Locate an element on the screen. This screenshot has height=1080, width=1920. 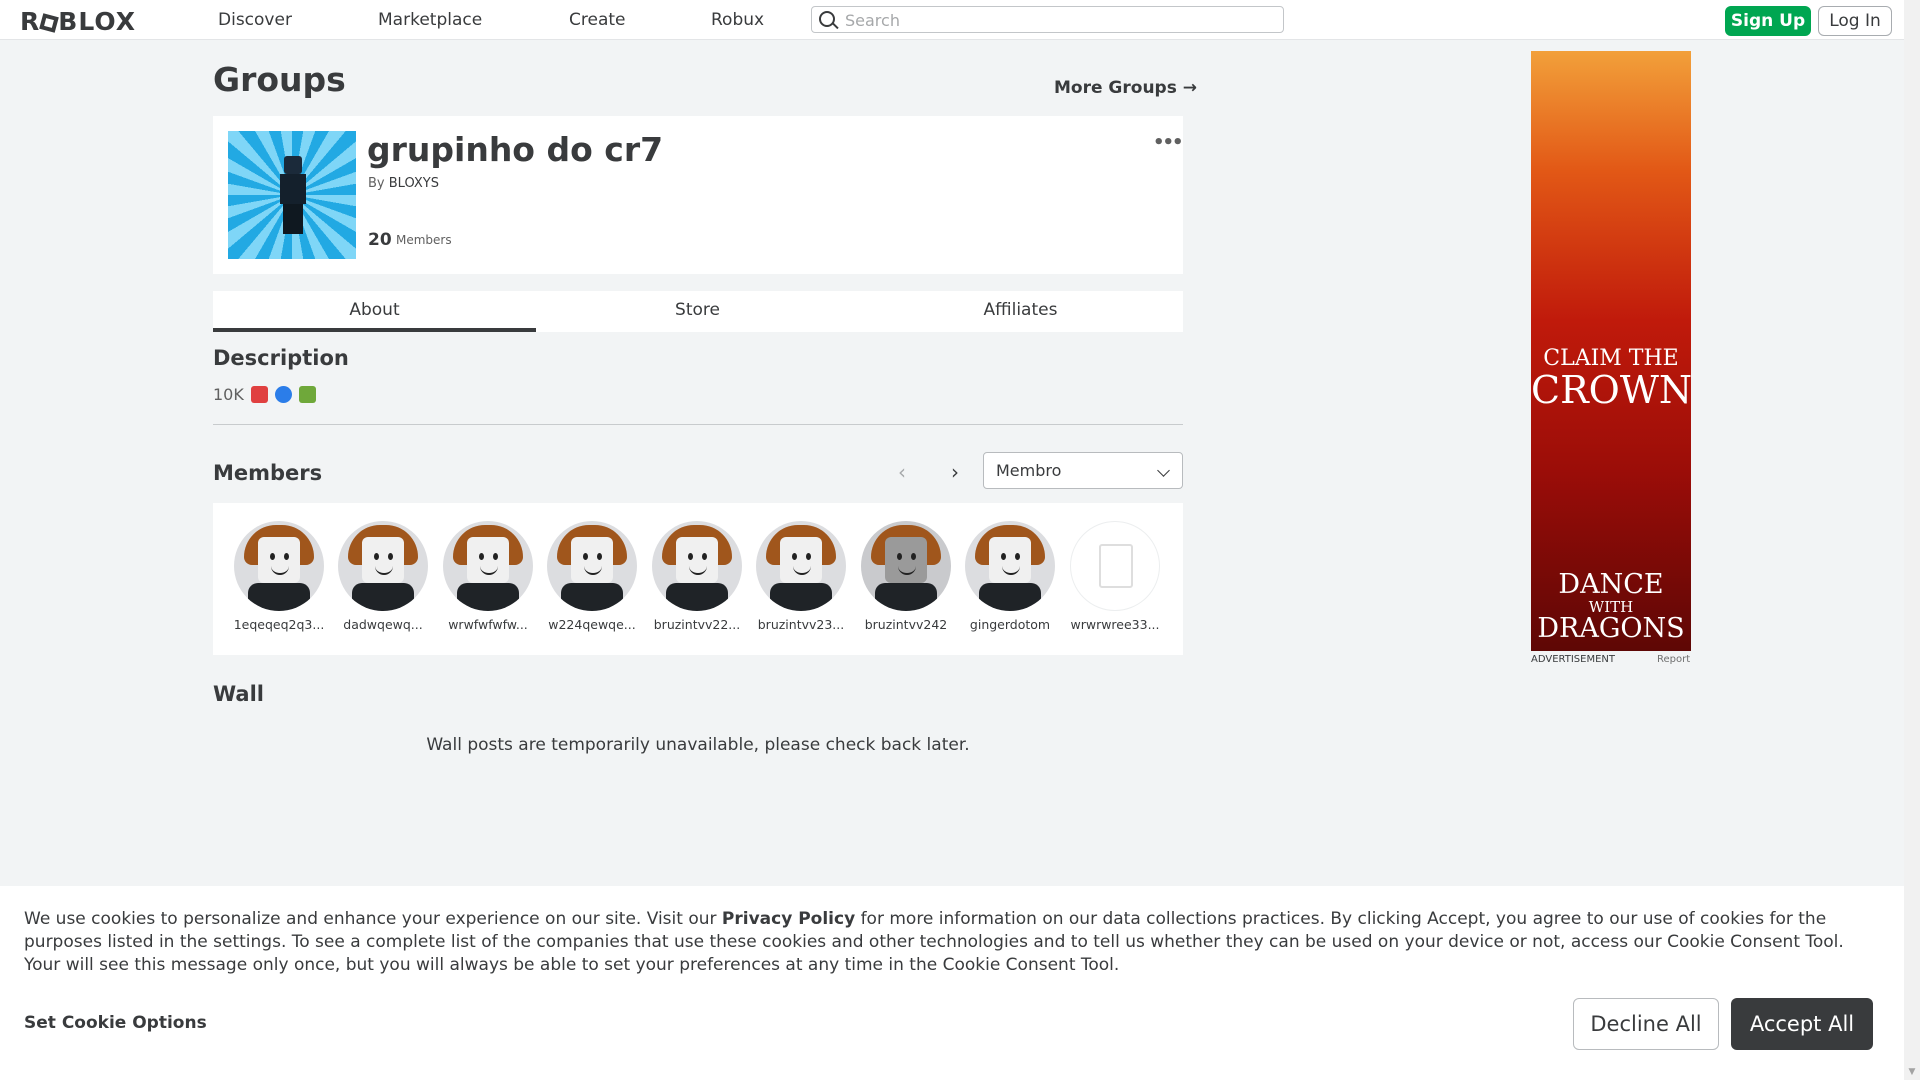
tab-store: Store is located at coordinates (697, 311).